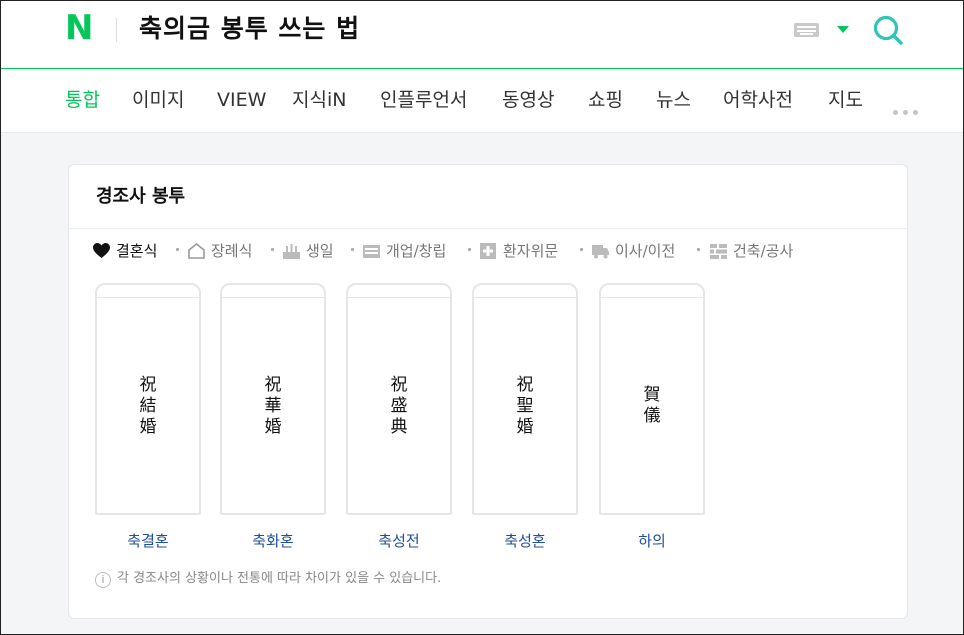 Image resolution: width=964 pixels, height=635 pixels. I want to click on heart-icon, so click(101, 250).